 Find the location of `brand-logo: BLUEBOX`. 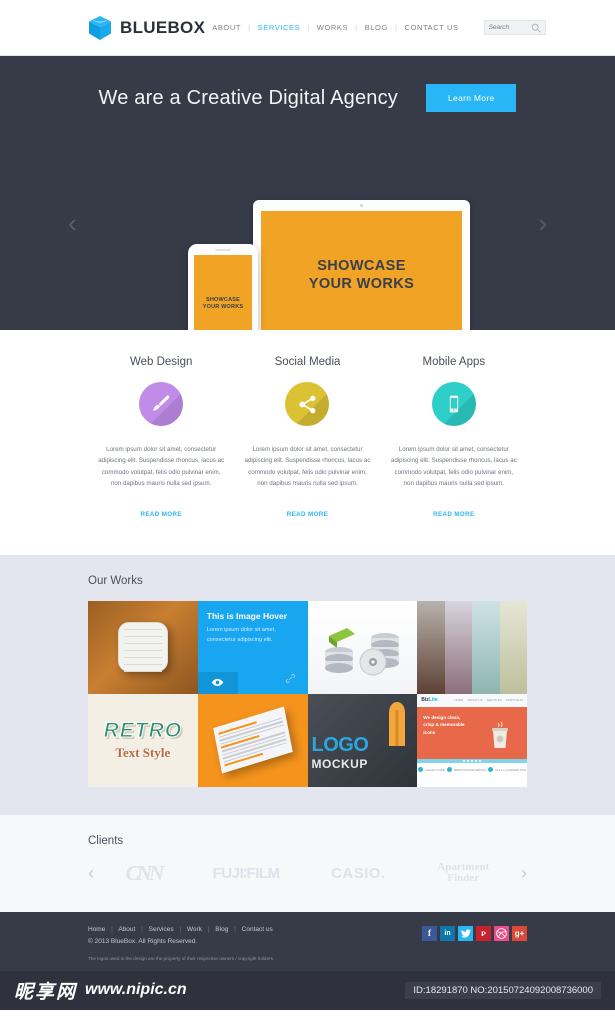

brand-logo: BLUEBOX is located at coordinates (146, 28).